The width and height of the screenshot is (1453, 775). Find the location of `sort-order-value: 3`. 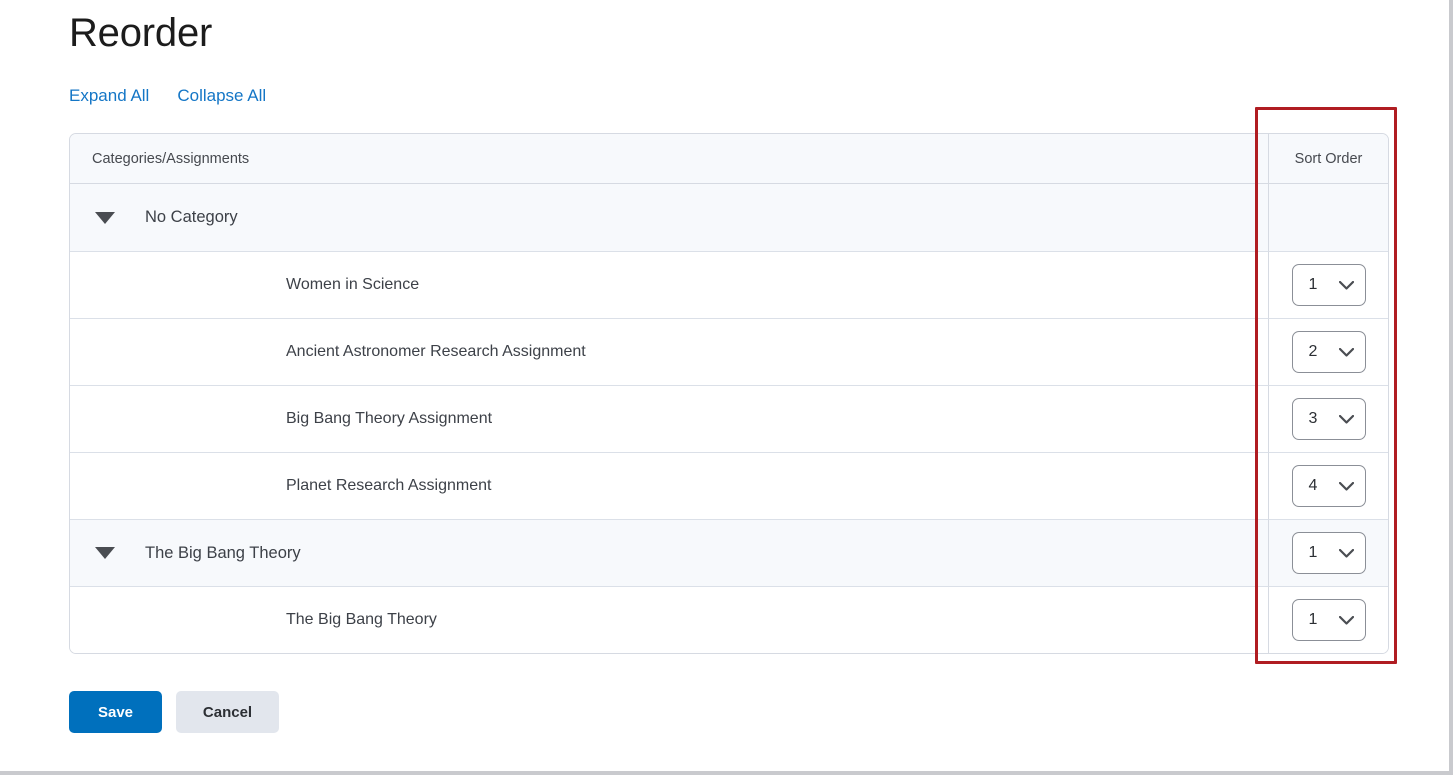

sort-order-value: 3 is located at coordinates (1313, 418).